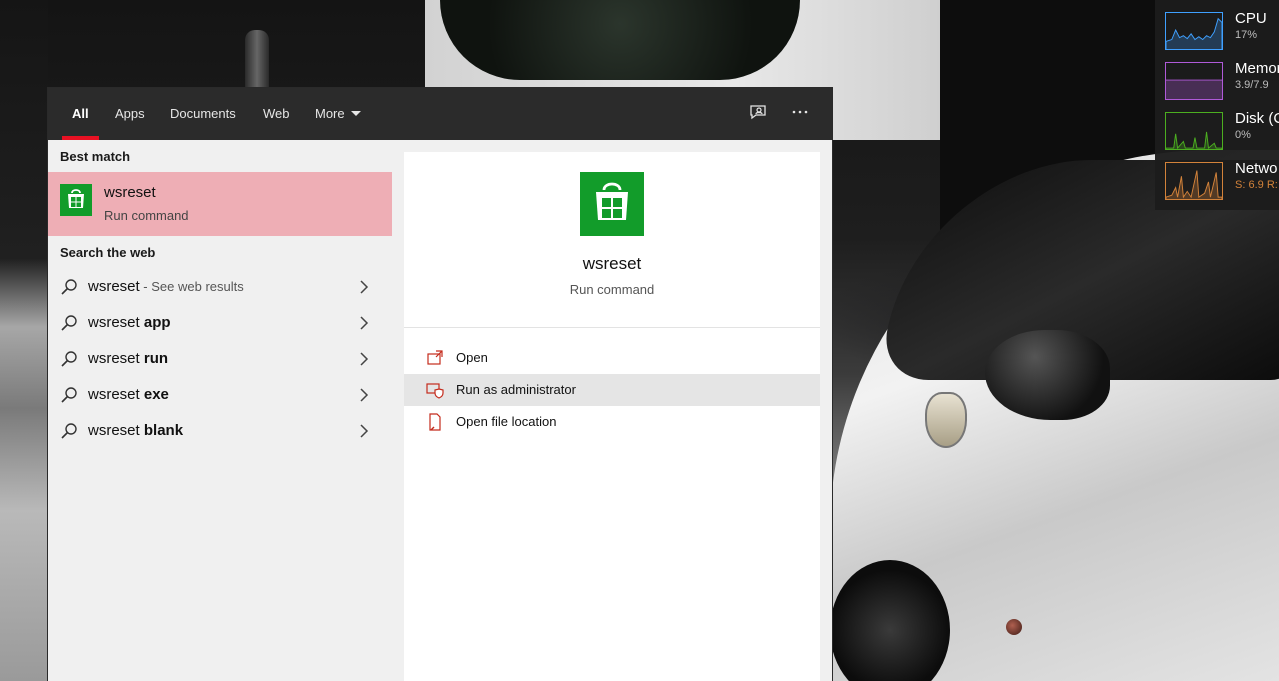 Image resolution: width=1279 pixels, height=681 pixels. I want to click on suggestion-text: wsreset exe, so click(128, 394).